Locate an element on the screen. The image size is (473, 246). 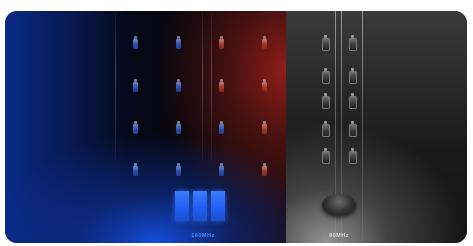
label-80mhz: 80MHz is located at coordinates (339, 236).